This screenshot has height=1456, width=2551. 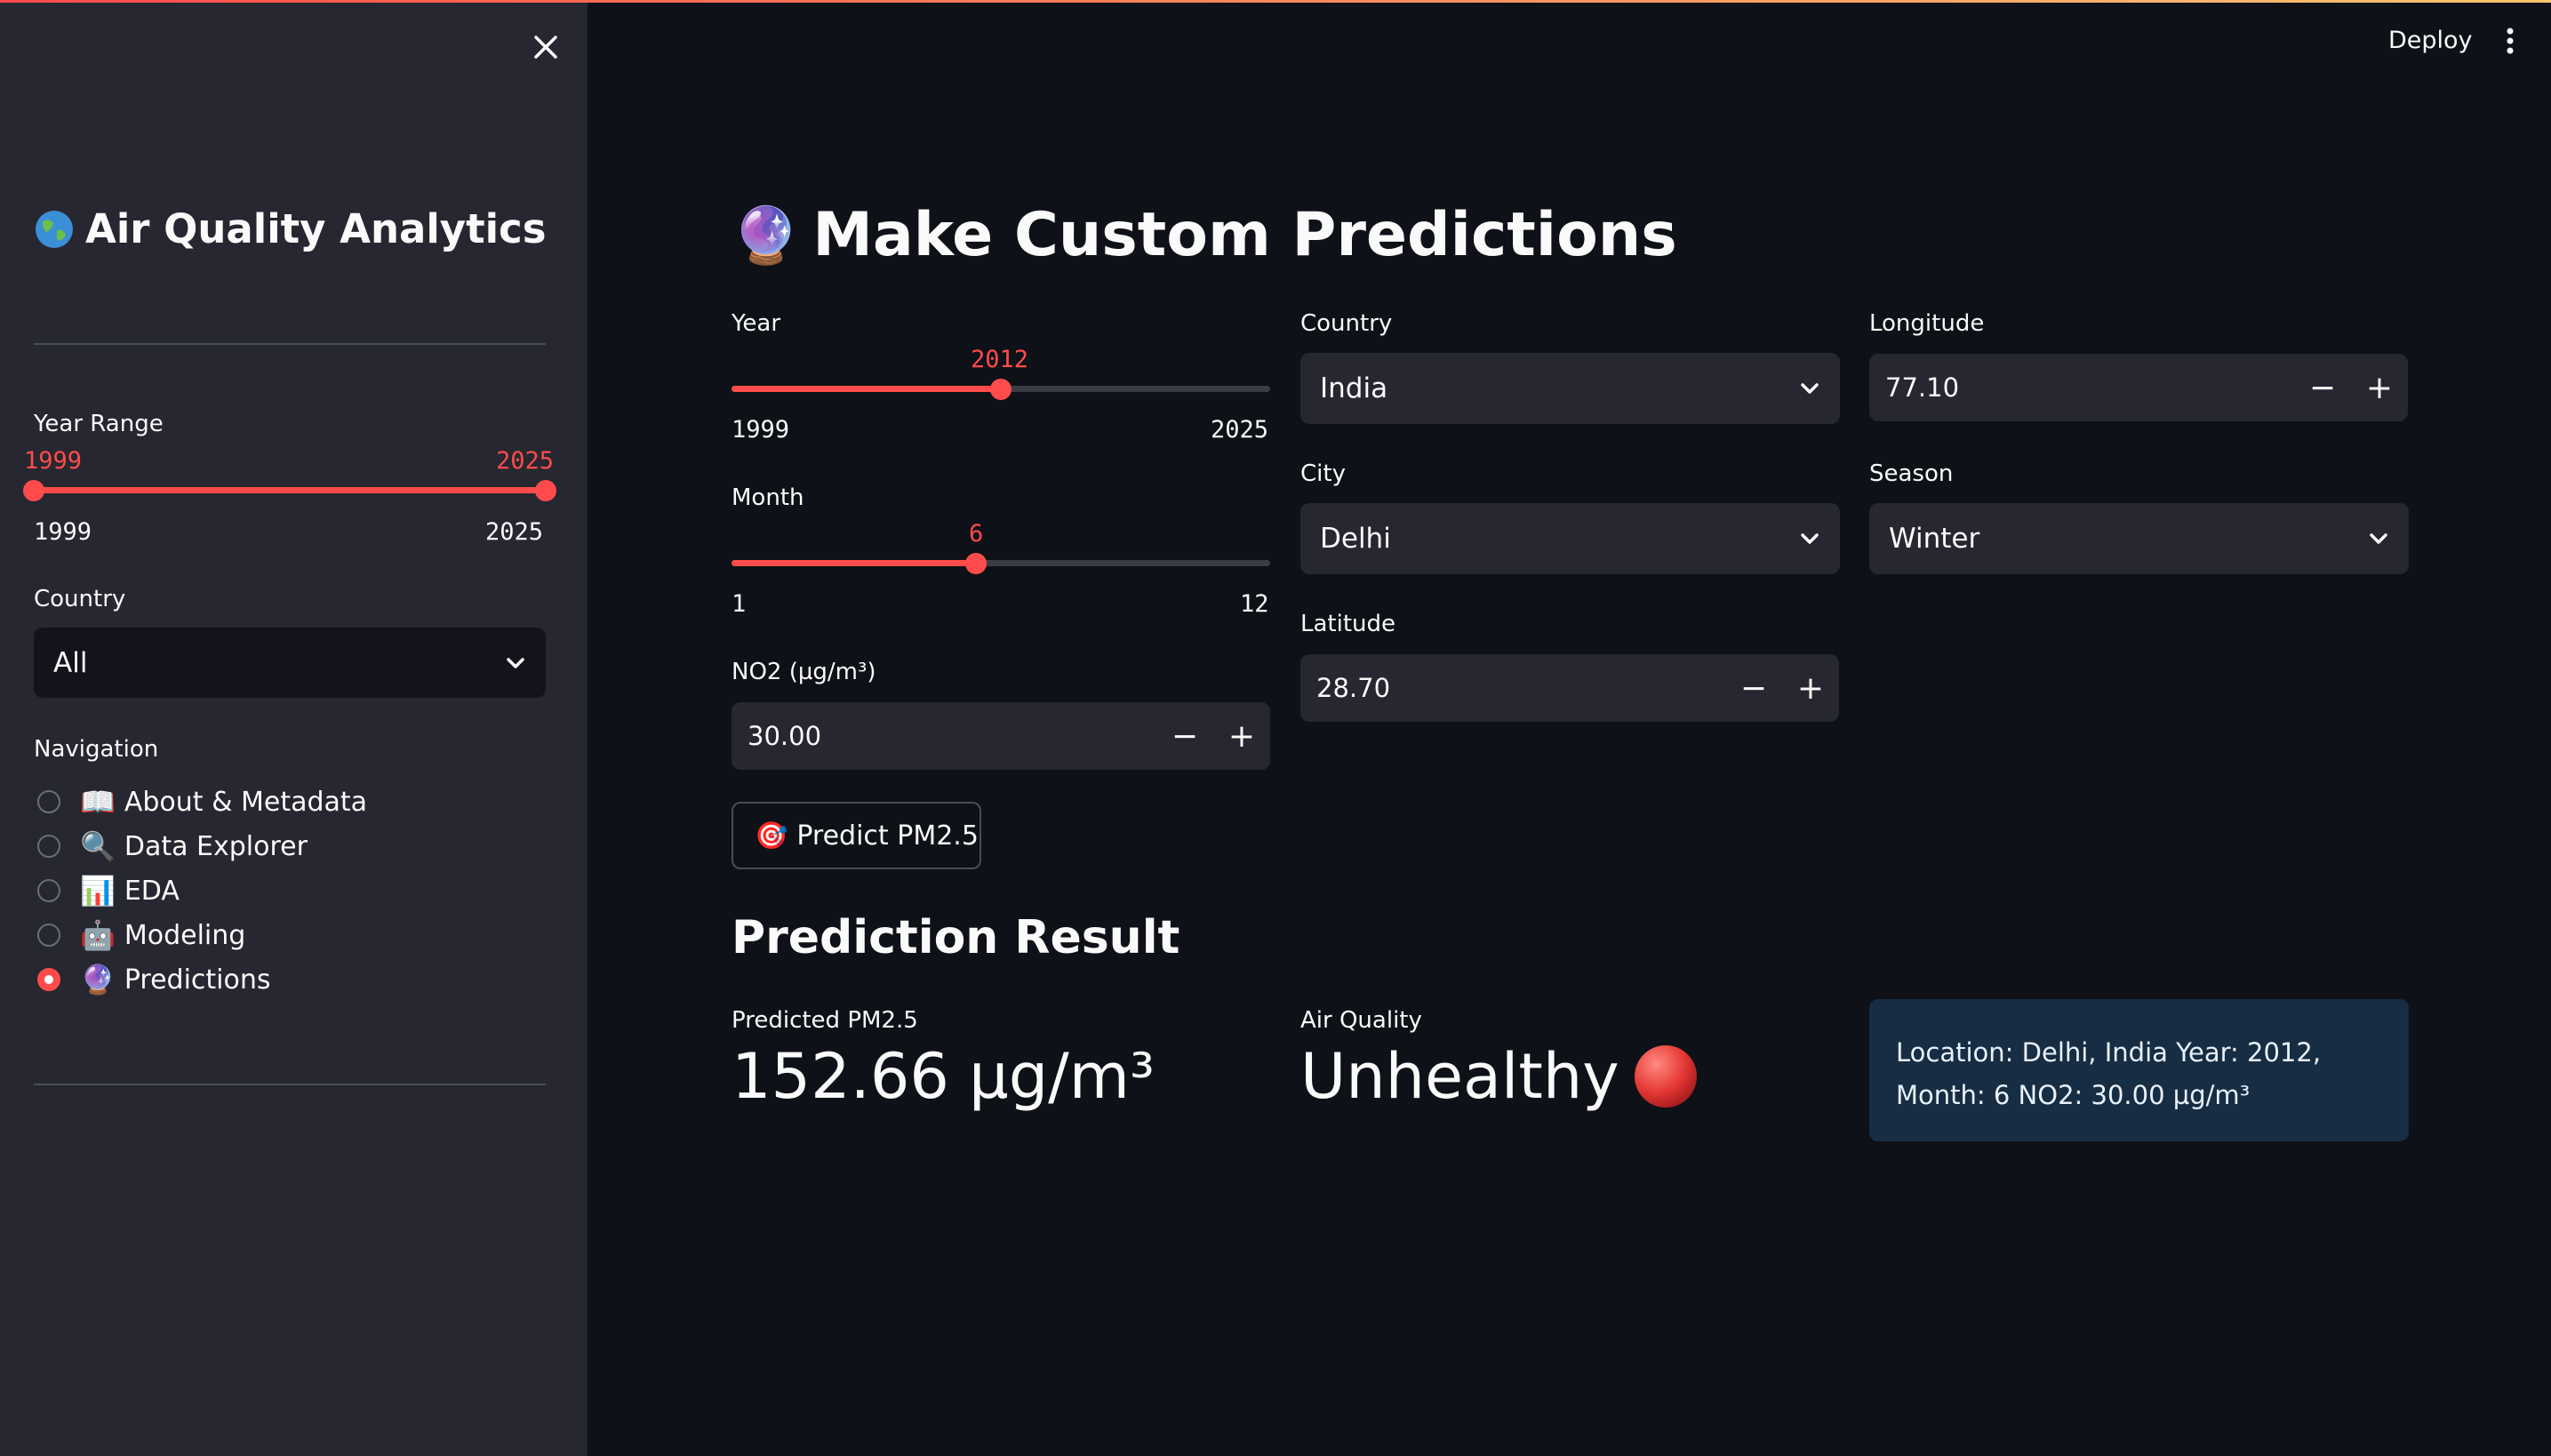 What do you see at coordinates (514, 532) in the screenshot?
I see `year-range-max-label: 2025` at bounding box center [514, 532].